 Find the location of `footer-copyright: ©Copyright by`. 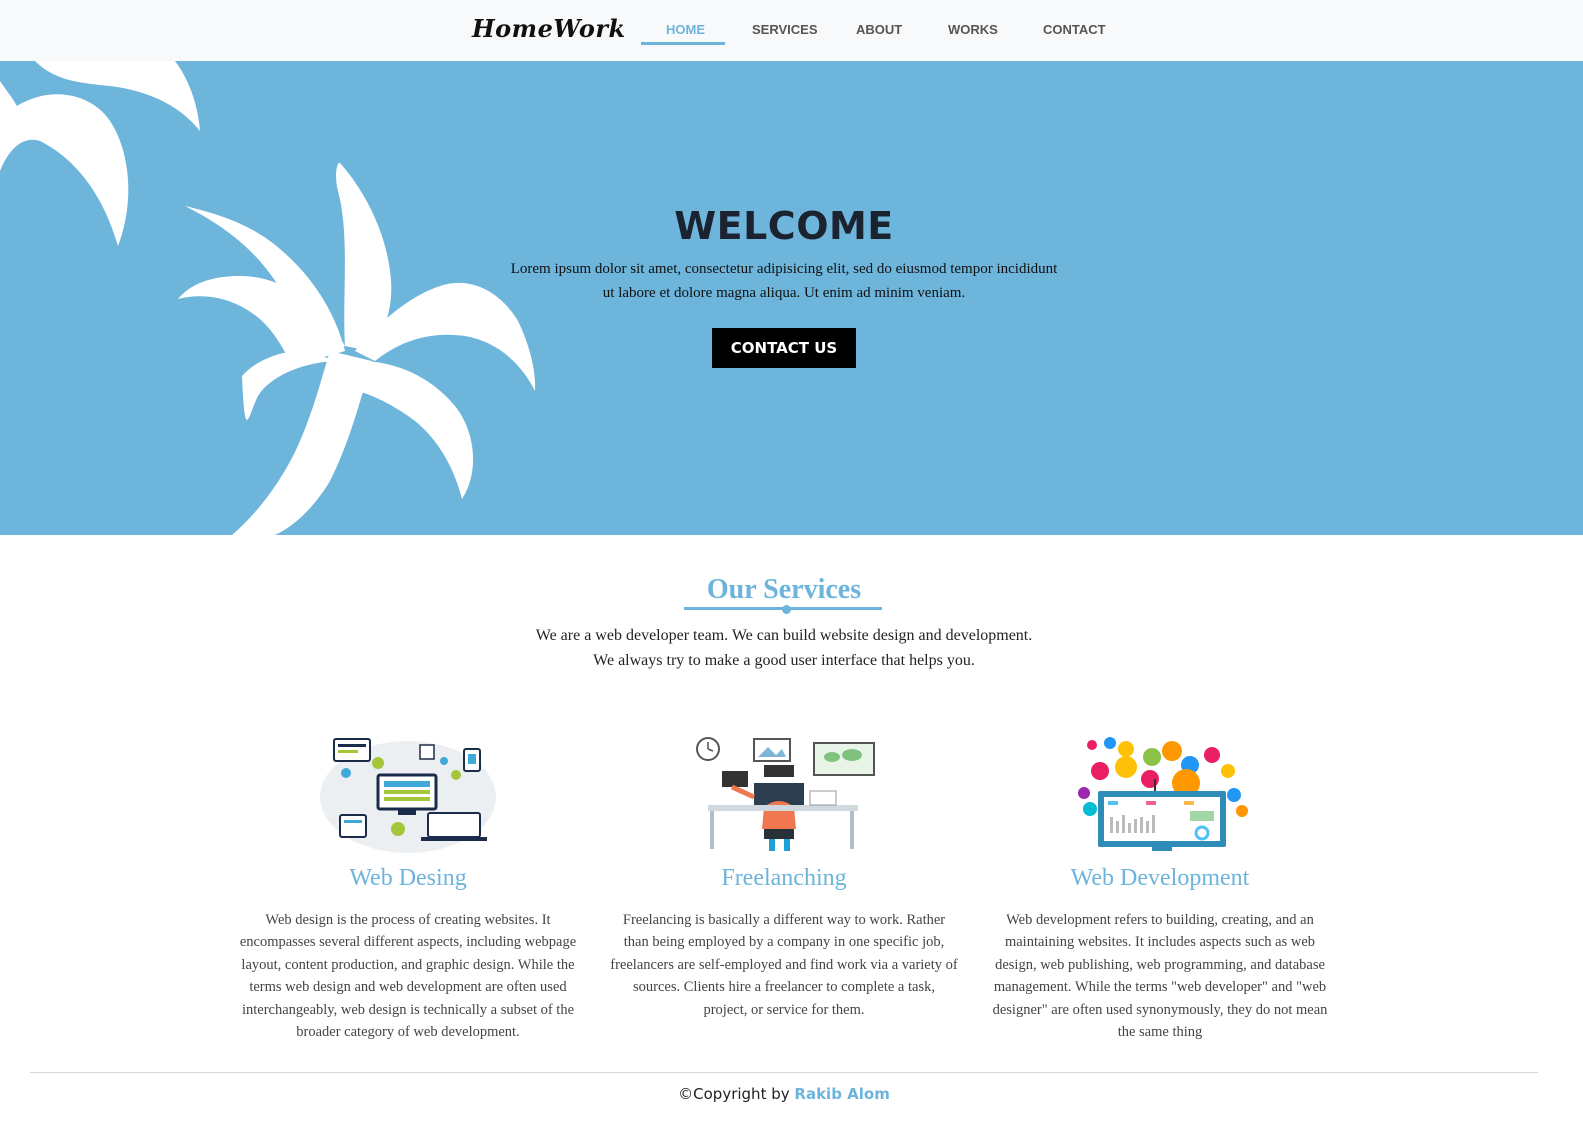

footer-copyright: ©Copyright by is located at coordinates (734, 1094).